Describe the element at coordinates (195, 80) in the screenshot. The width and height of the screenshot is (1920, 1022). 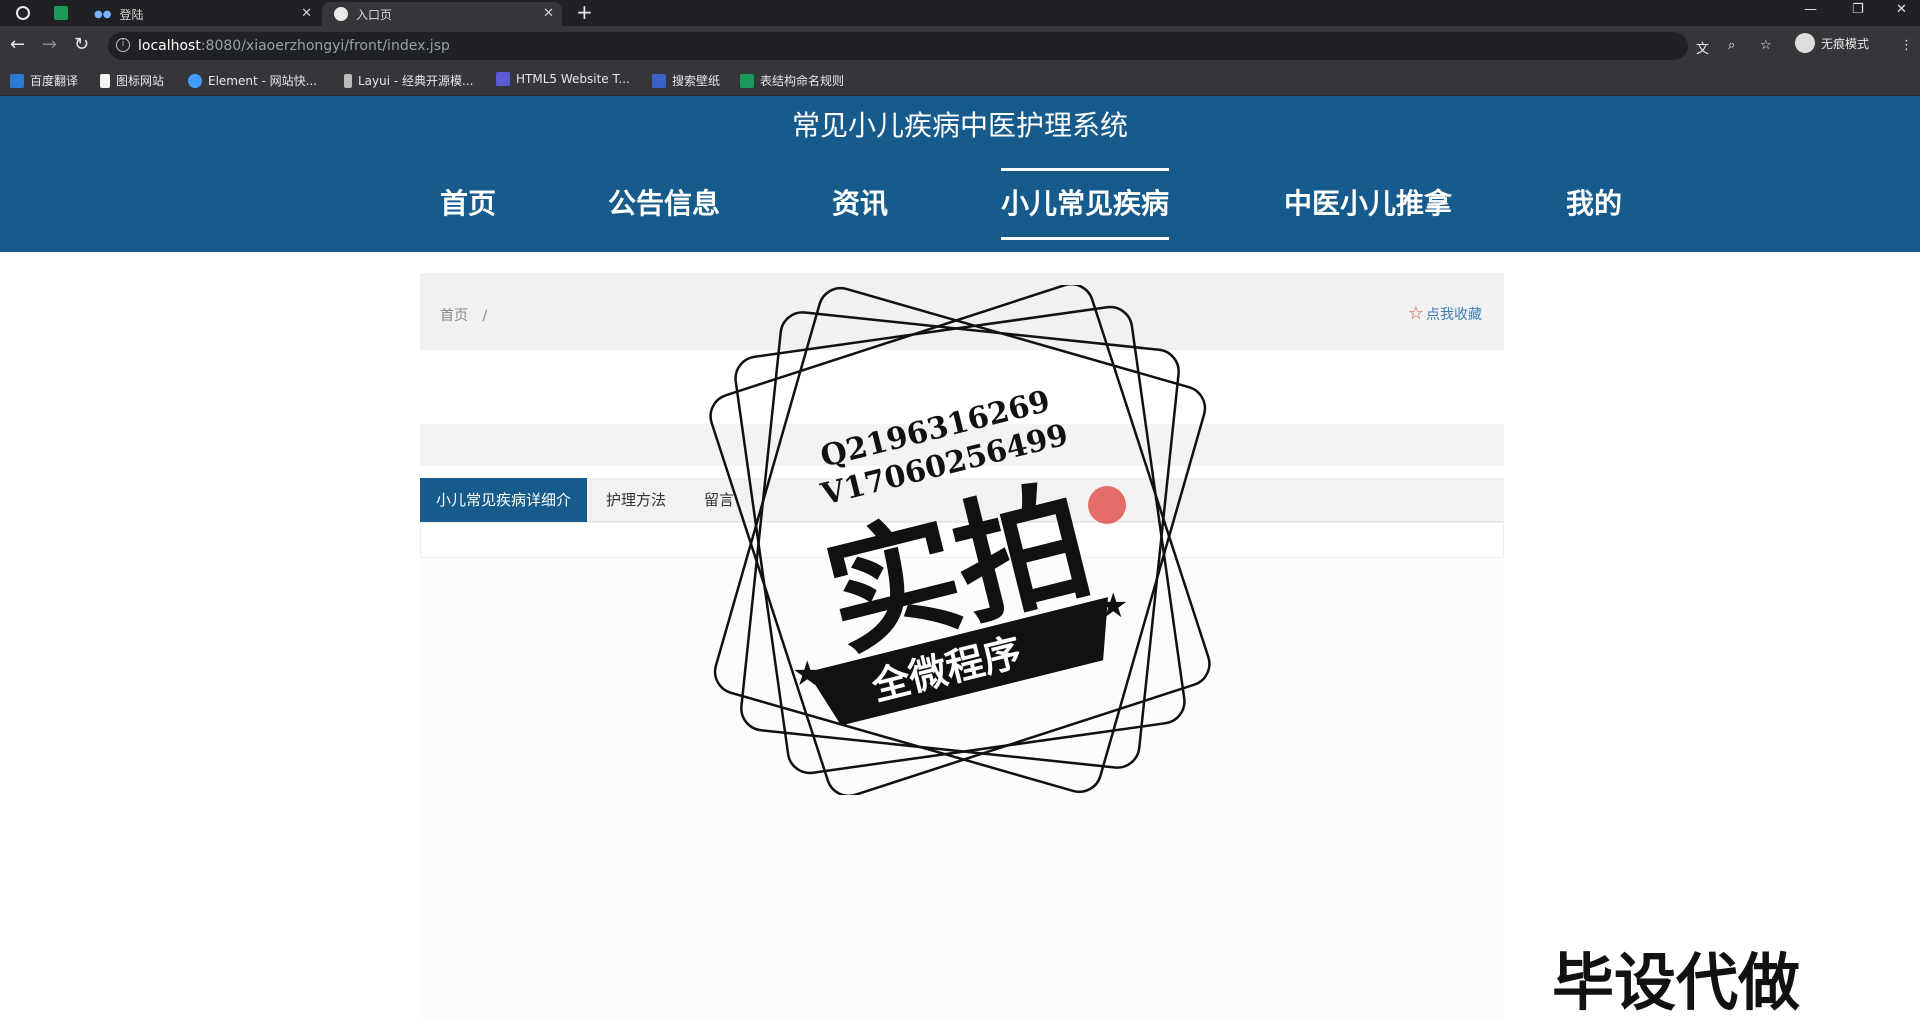
I see `element-icon` at that location.